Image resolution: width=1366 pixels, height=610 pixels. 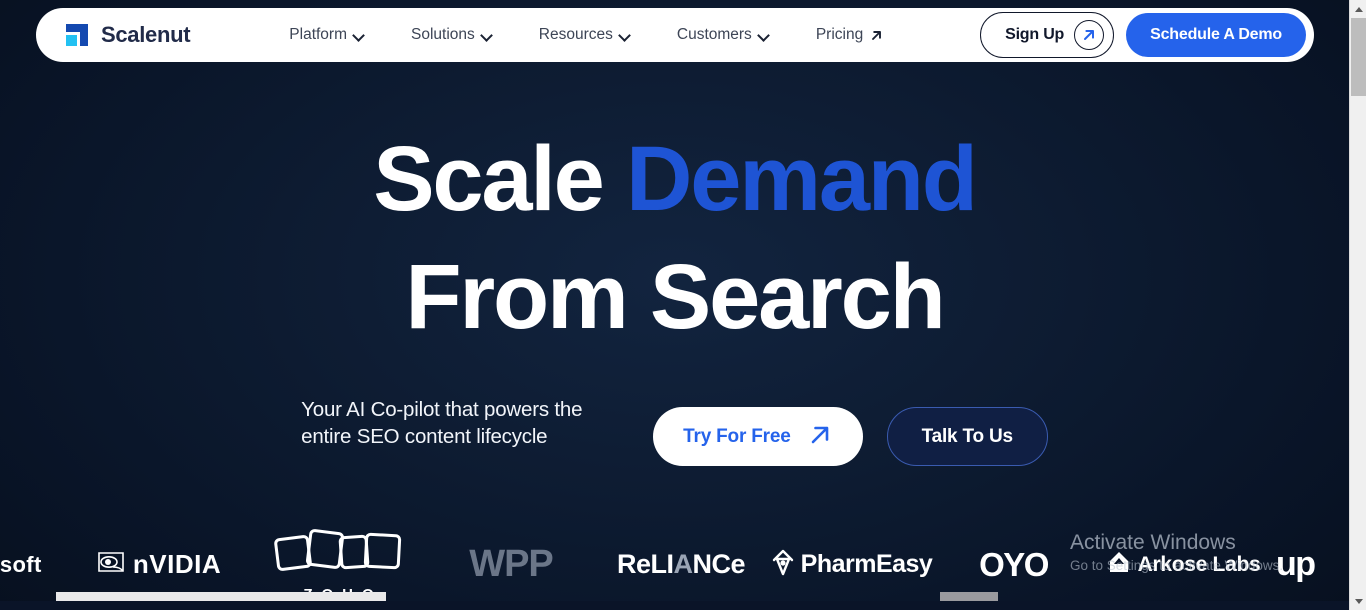 What do you see at coordinates (318, 34) in the screenshot?
I see `nav-item-platform-label: Platform` at bounding box center [318, 34].